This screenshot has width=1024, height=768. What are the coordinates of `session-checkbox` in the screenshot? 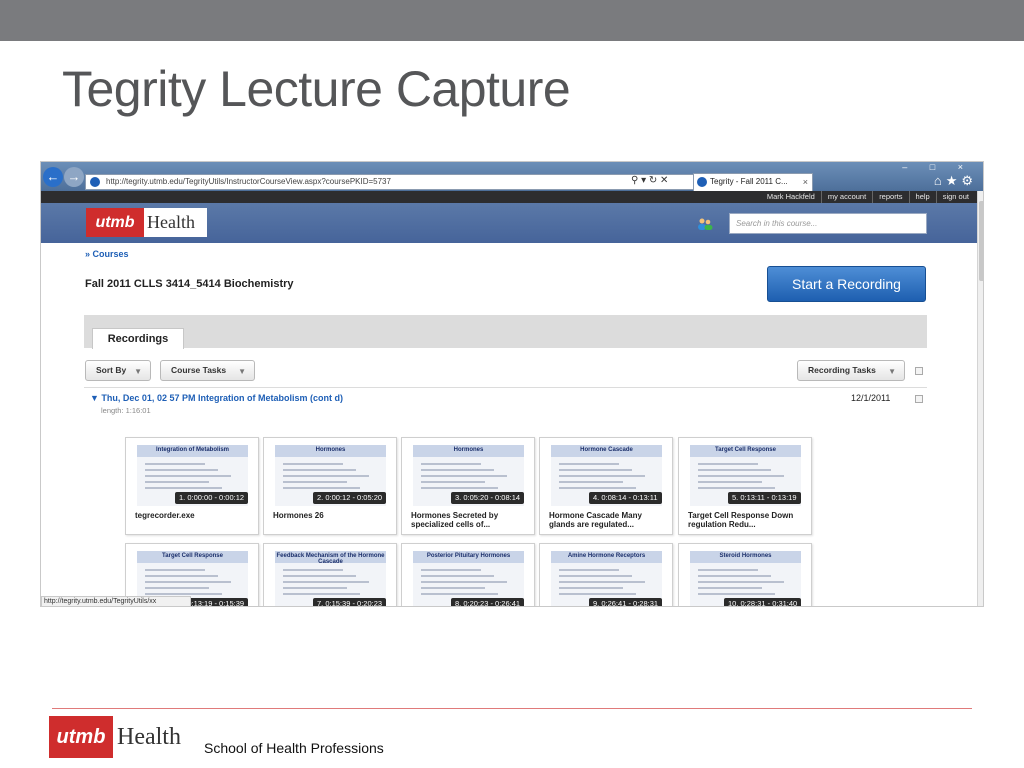 It's located at (919, 399).